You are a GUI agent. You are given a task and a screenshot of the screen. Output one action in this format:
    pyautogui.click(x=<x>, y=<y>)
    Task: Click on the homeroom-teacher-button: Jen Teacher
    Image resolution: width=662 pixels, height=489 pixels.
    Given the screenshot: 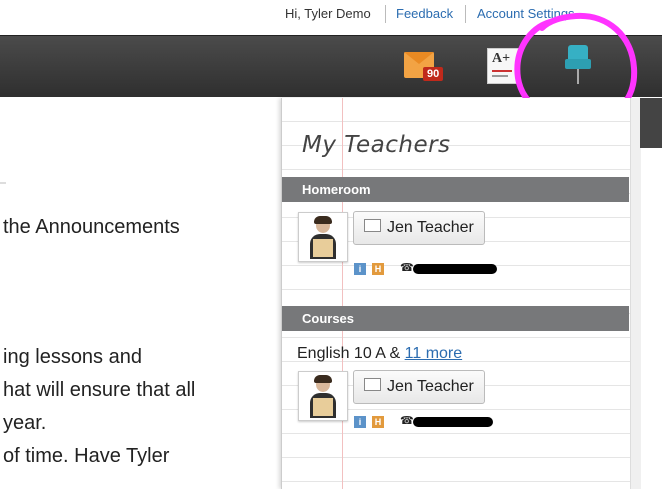 What is the action you would take?
    pyautogui.click(x=419, y=228)
    